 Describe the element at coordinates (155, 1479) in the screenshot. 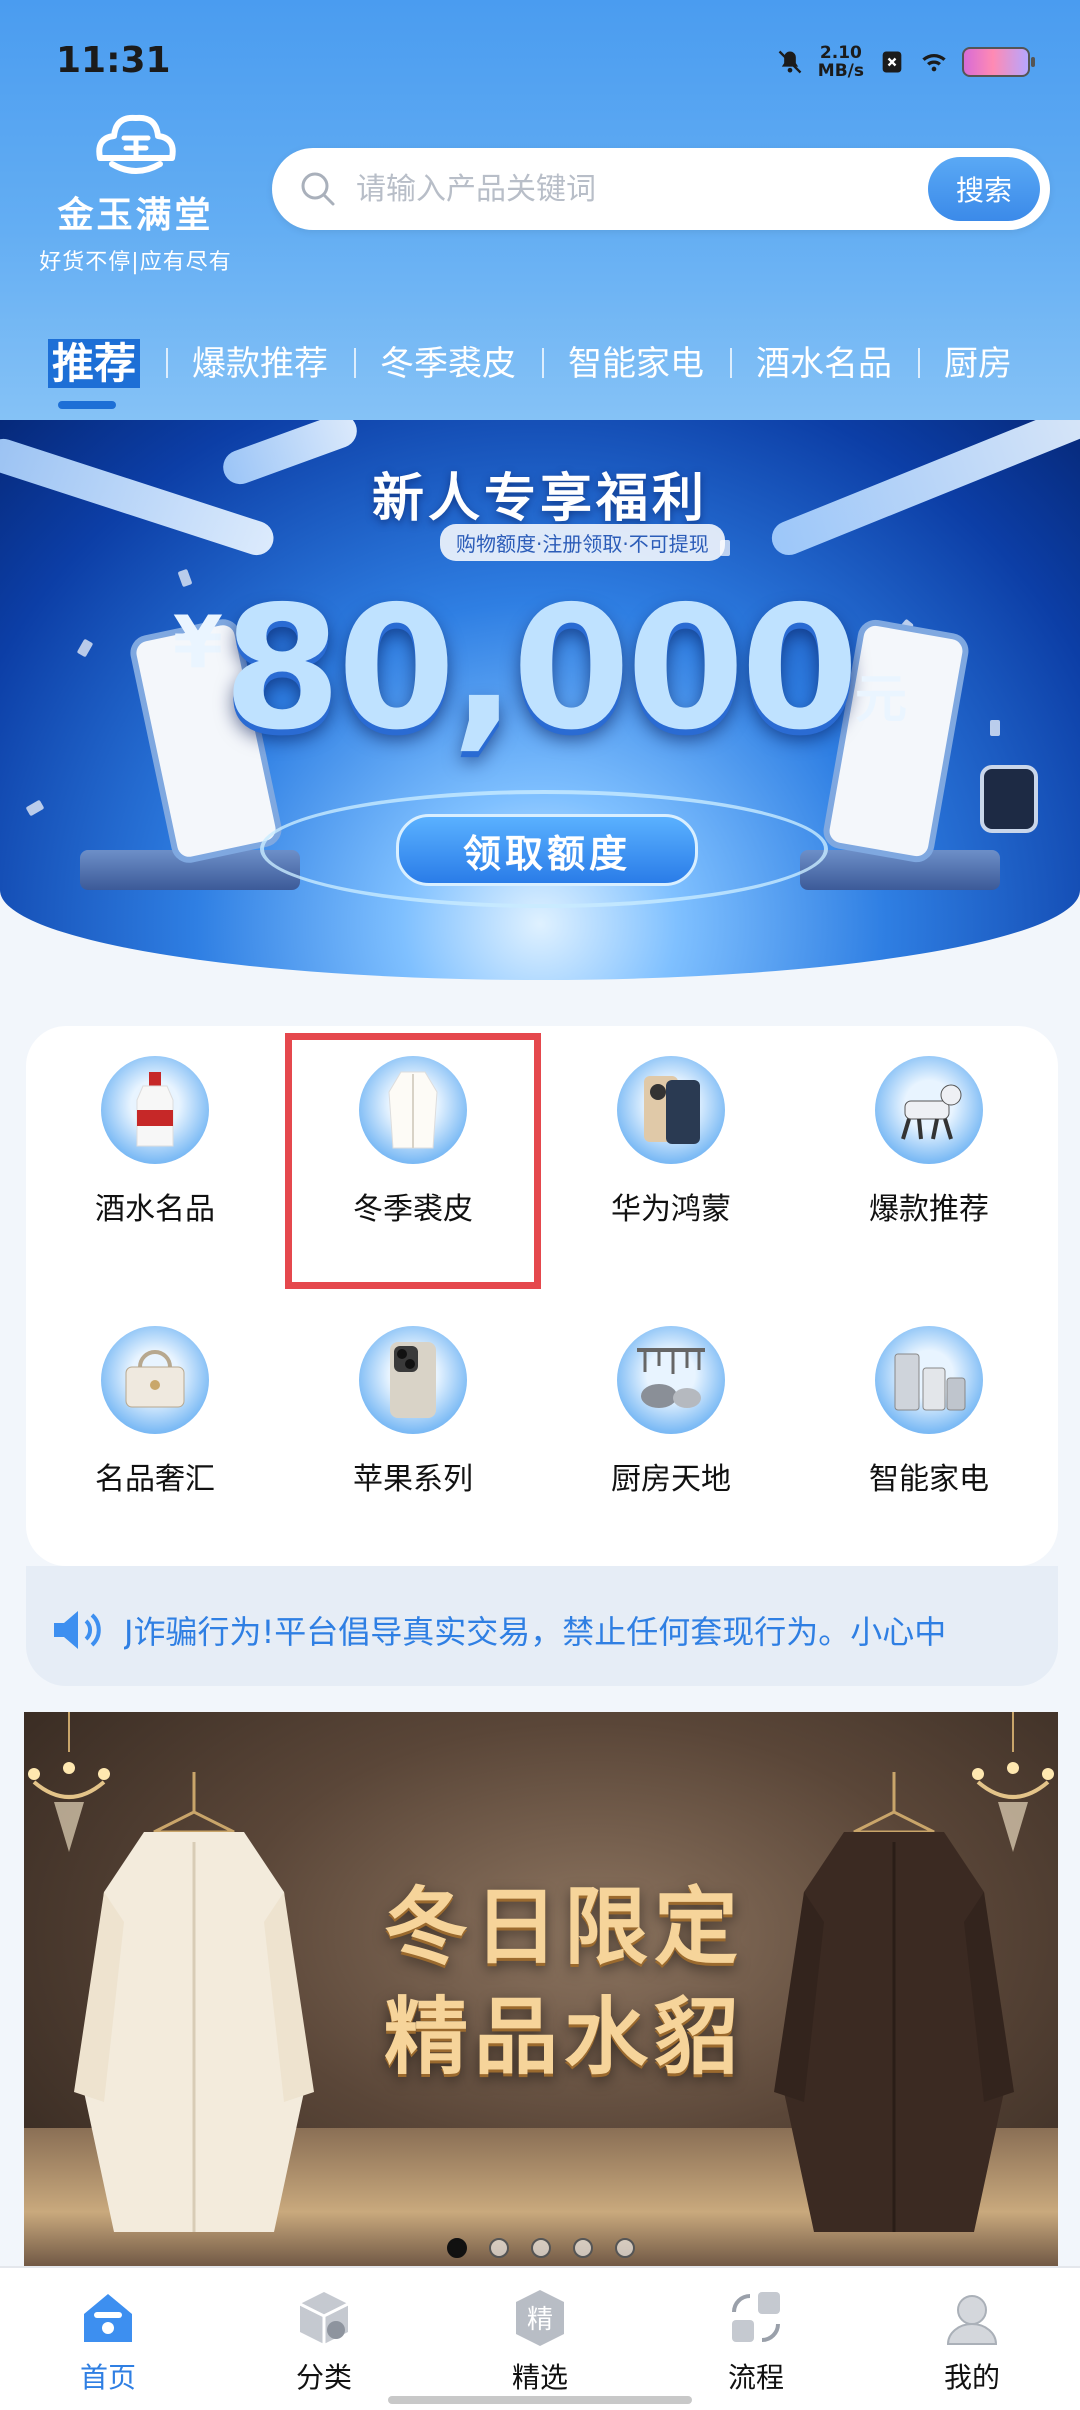

I see `category-label: 名品奢汇` at that location.